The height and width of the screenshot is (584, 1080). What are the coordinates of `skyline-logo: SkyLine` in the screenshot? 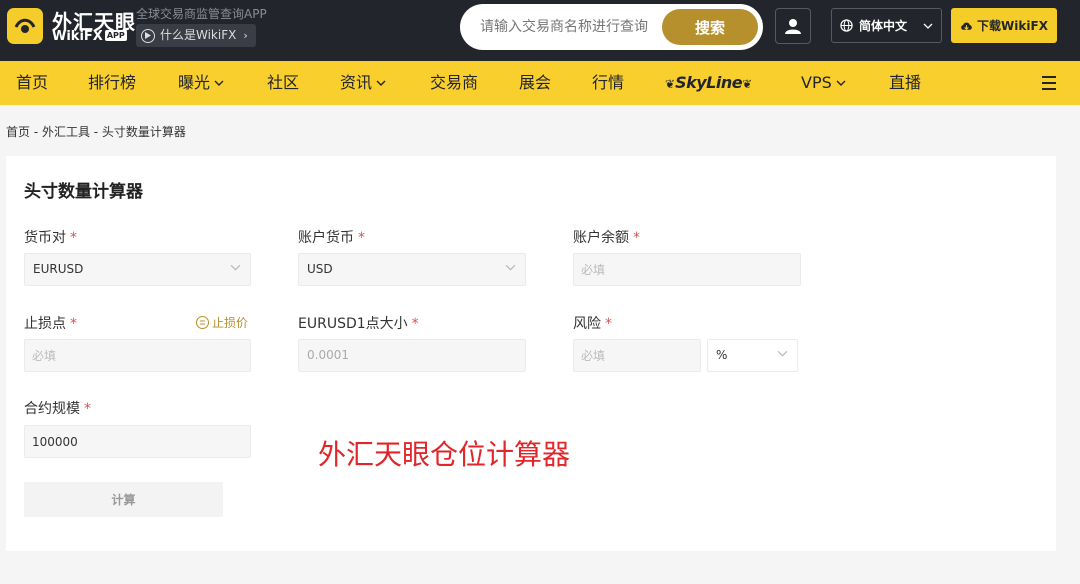 It's located at (709, 82).